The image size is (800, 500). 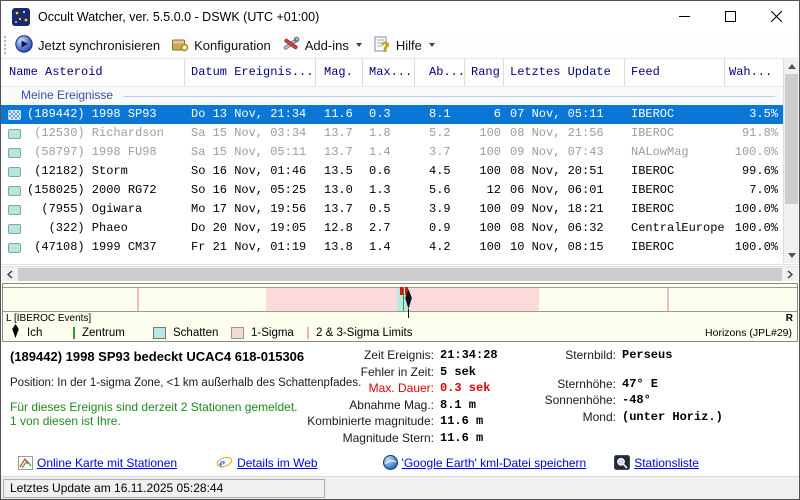 What do you see at coordinates (14, 228) in the screenshot?
I see `event-path-icon` at bounding box center [14, 228].